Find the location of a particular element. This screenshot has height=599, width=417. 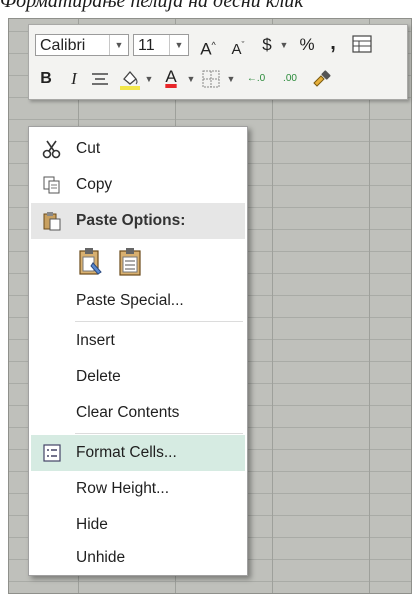

borders-icon is located at coordinates (212, 81).